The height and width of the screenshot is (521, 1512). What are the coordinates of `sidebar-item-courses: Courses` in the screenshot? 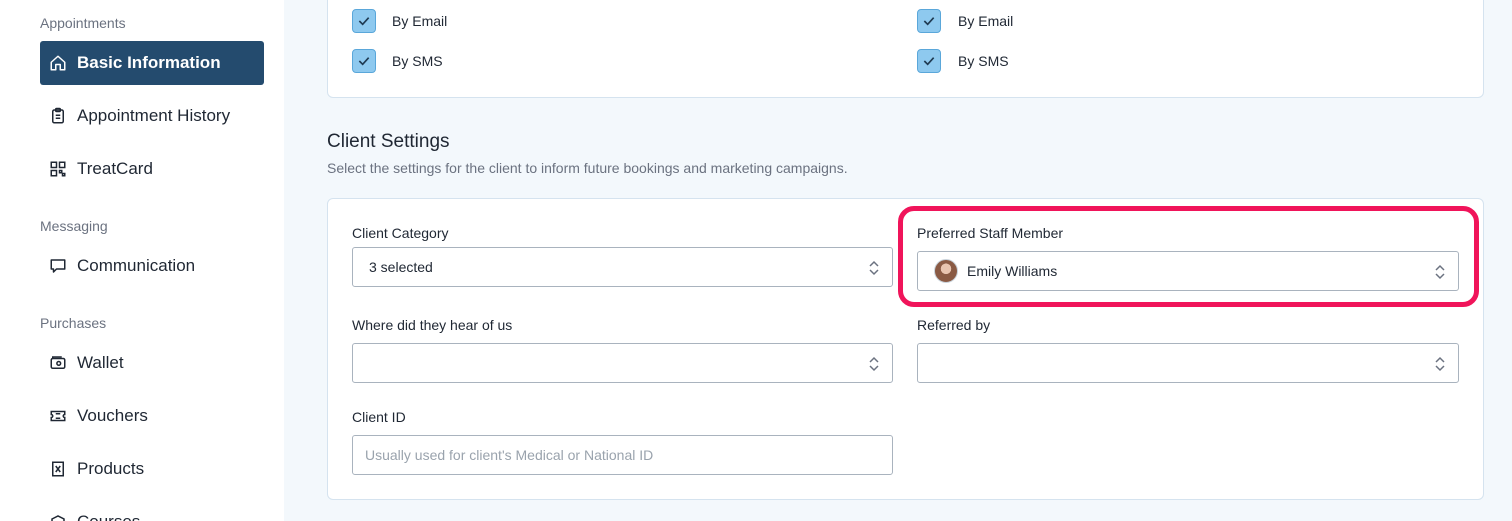 It's located at (152, 510).